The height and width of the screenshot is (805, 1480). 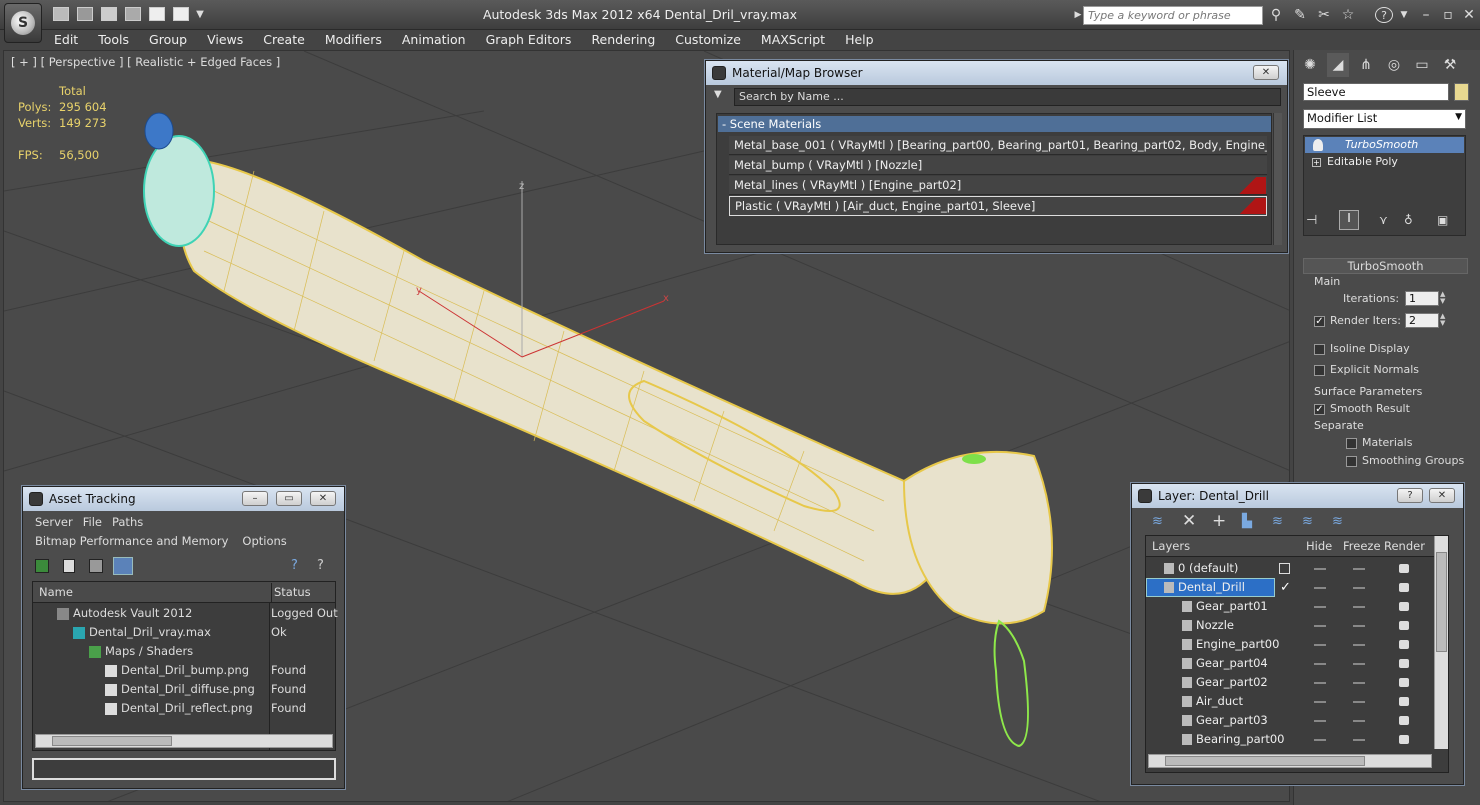 I want to click on remove-modifier-icon: ♁, so click(x=1408, y=220).